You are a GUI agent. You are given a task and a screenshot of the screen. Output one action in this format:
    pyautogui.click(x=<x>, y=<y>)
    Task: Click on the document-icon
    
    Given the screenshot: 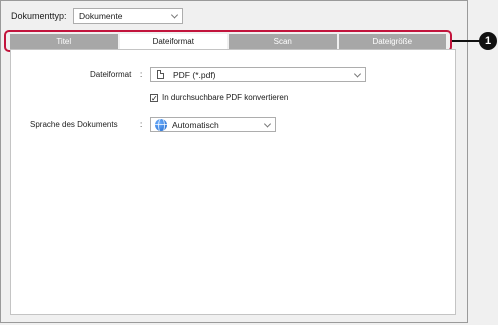 What is the action you would take?
    pyautogui.click(x=160, y=74)
    